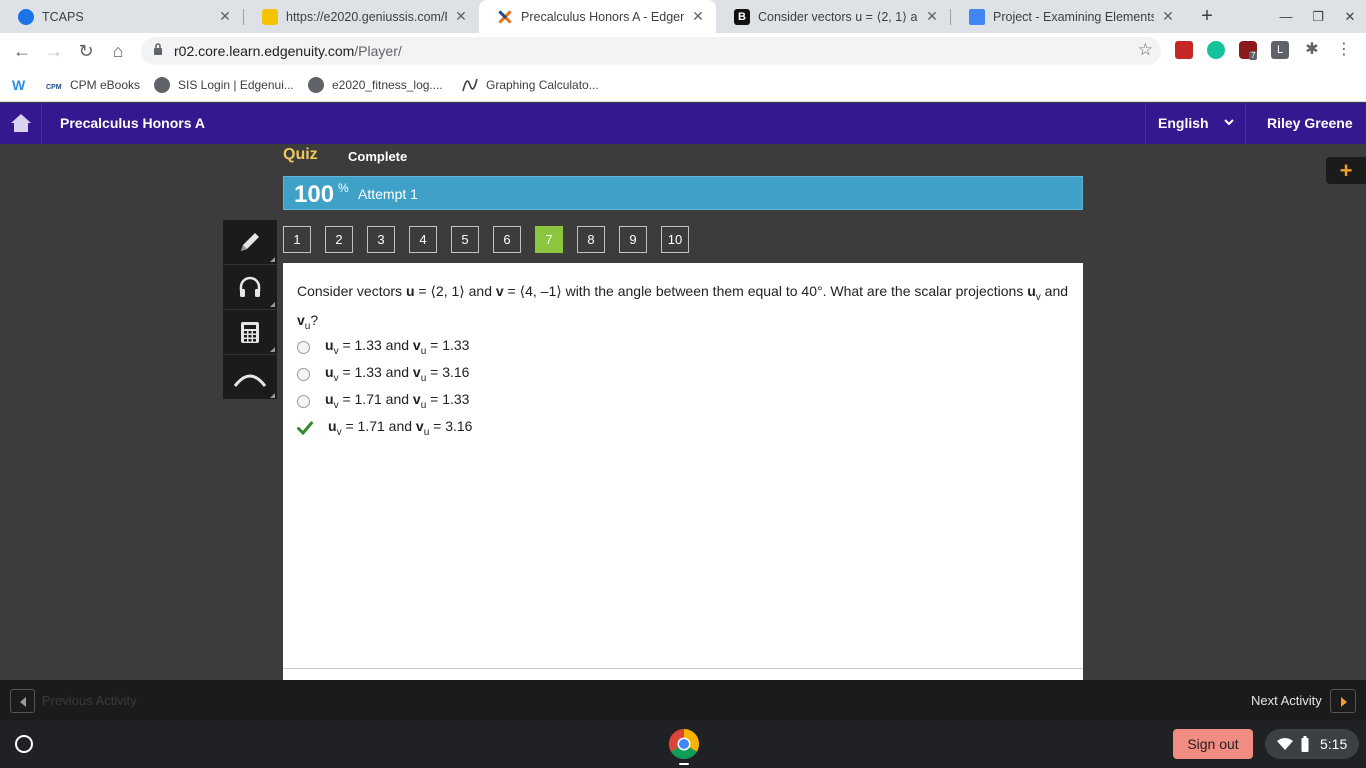 This screenshot has height=768, width=1366. I want to click on question-button-9: 9, so click(633, 239).